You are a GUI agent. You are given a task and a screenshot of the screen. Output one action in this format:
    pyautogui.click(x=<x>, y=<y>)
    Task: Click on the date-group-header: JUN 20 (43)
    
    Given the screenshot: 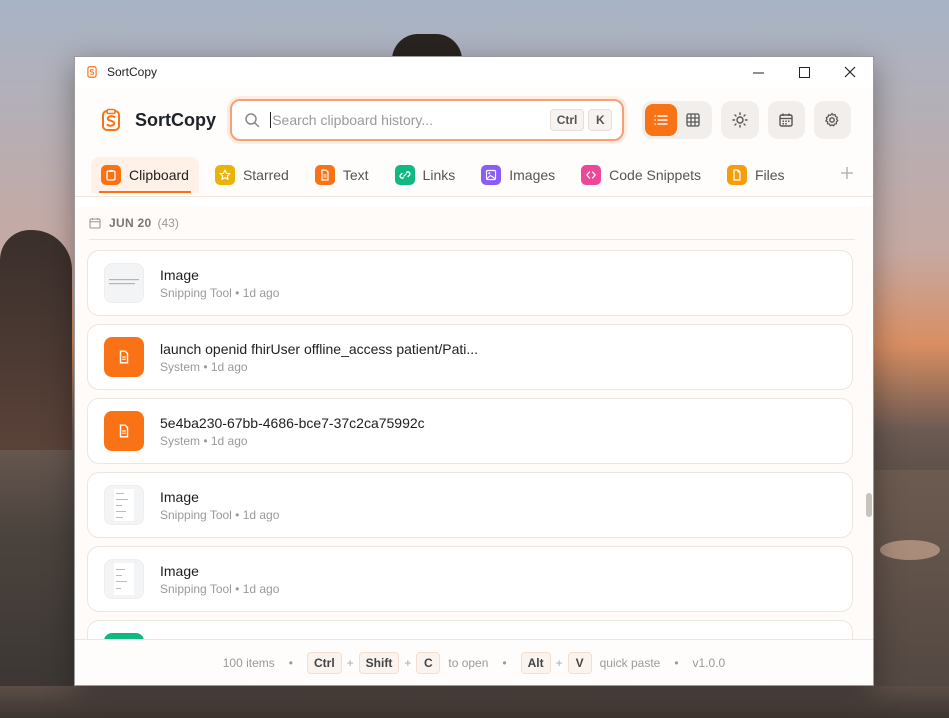 What is the action you would take?
    pyautogui.click(x=474, y=223)
    